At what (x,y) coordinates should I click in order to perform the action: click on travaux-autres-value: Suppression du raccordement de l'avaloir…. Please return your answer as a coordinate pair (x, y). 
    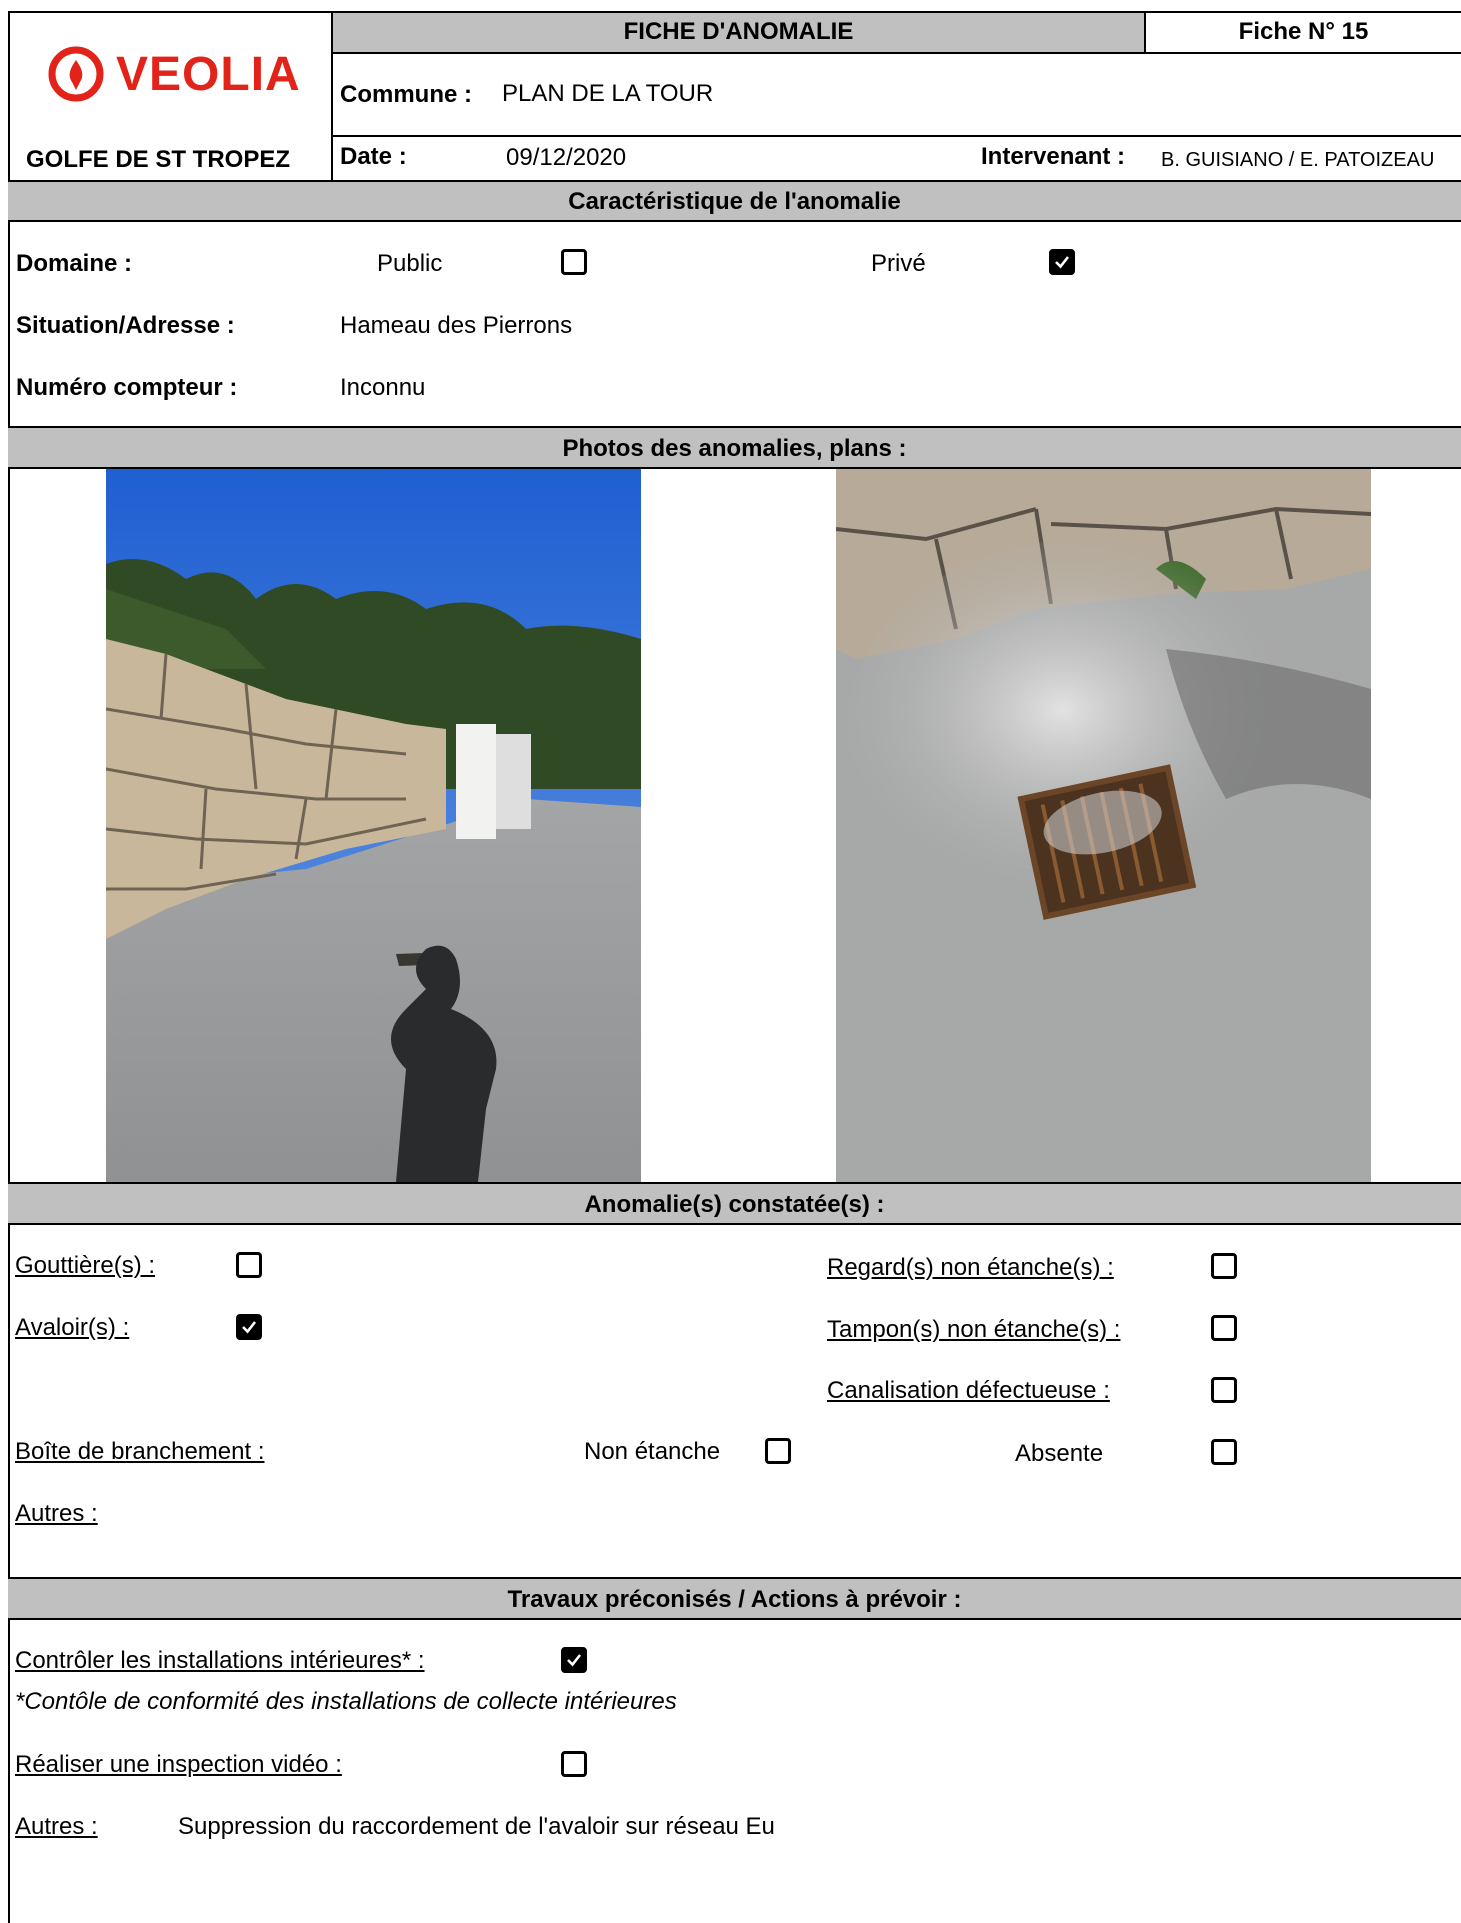
    Looking at the image, I should click on (476, 1826).